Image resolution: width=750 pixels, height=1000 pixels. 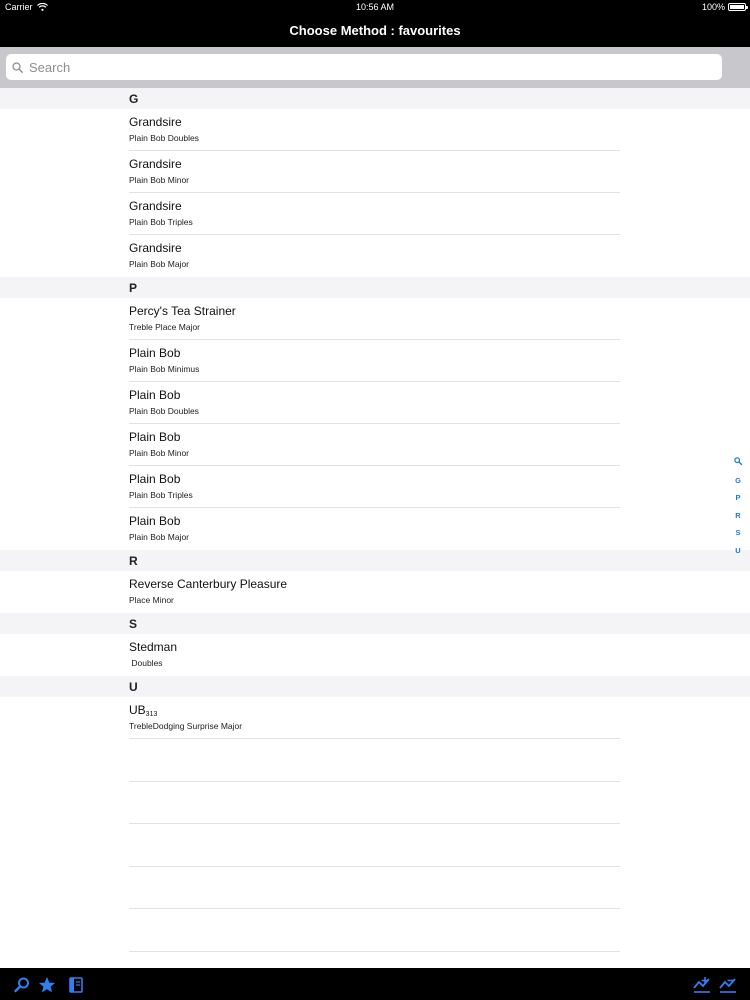 I want to click on section-header-u: U, so click(x=375, y=686).